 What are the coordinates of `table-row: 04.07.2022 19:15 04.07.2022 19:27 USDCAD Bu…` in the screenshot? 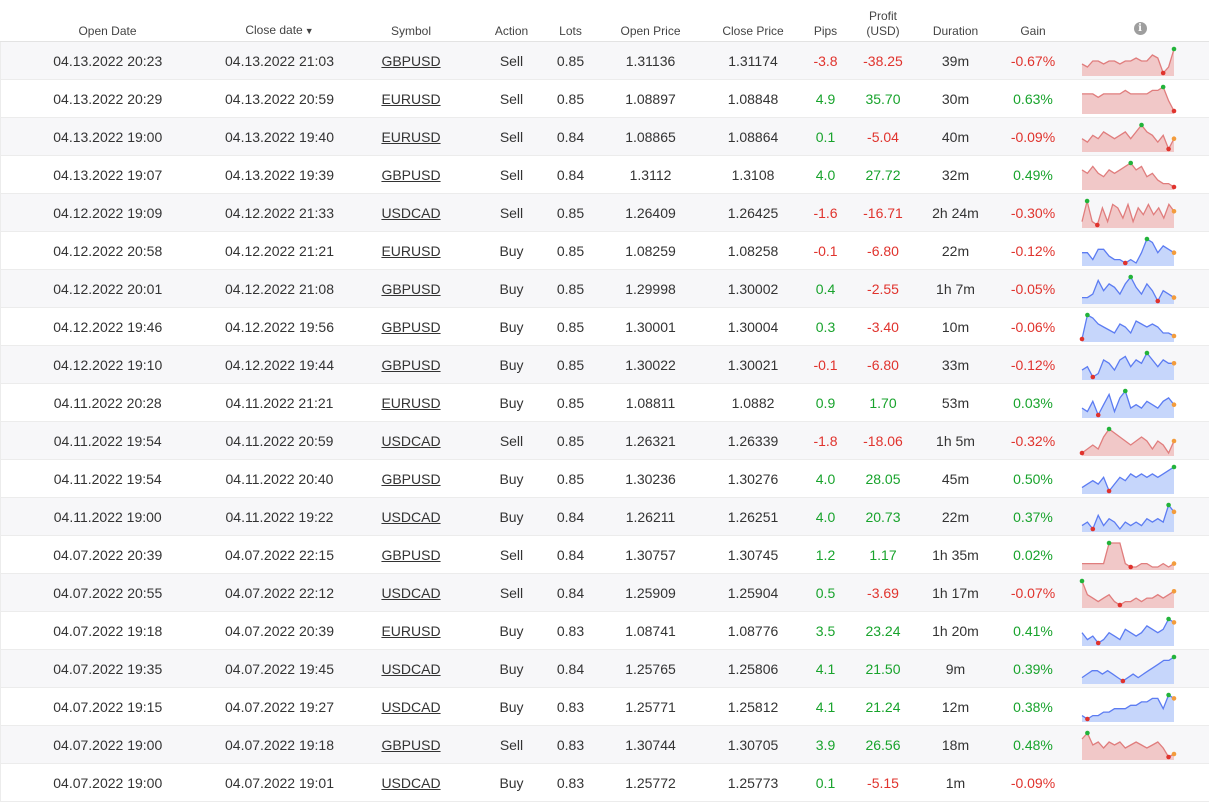 It's located at (604, 706).